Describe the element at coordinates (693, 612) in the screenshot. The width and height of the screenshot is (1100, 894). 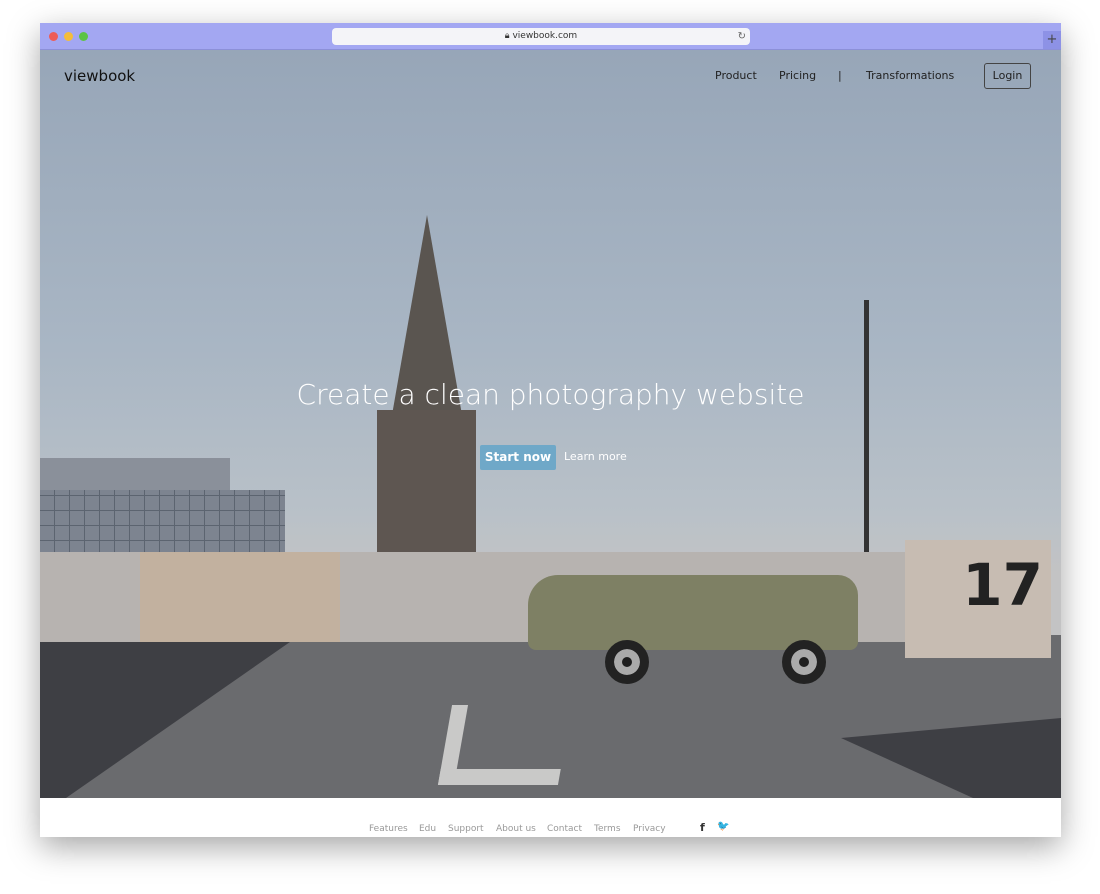
I see `car-image` at that location.